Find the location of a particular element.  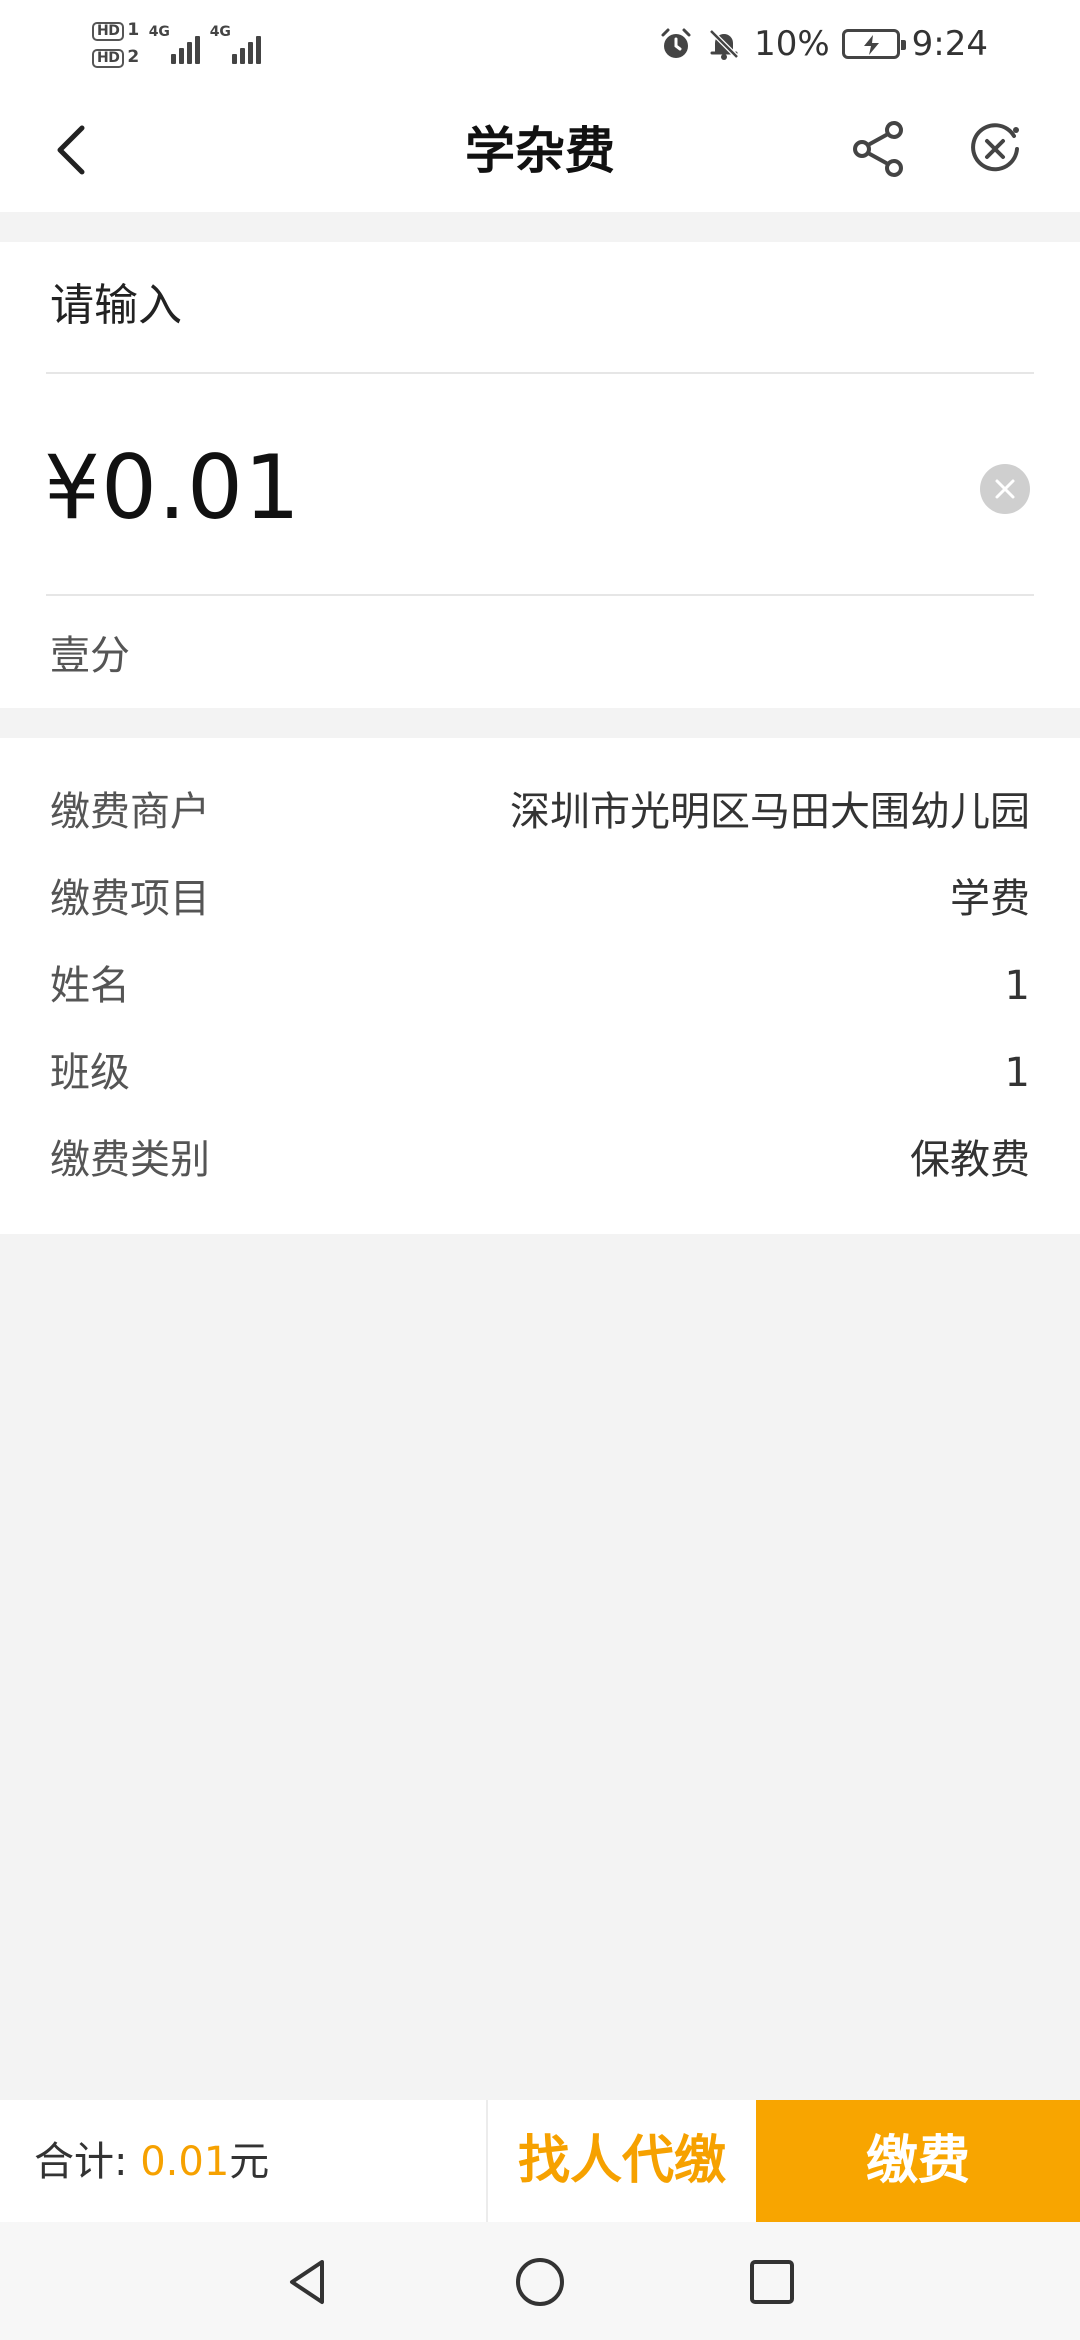

battery-icon is located at coordinates (873, 44).